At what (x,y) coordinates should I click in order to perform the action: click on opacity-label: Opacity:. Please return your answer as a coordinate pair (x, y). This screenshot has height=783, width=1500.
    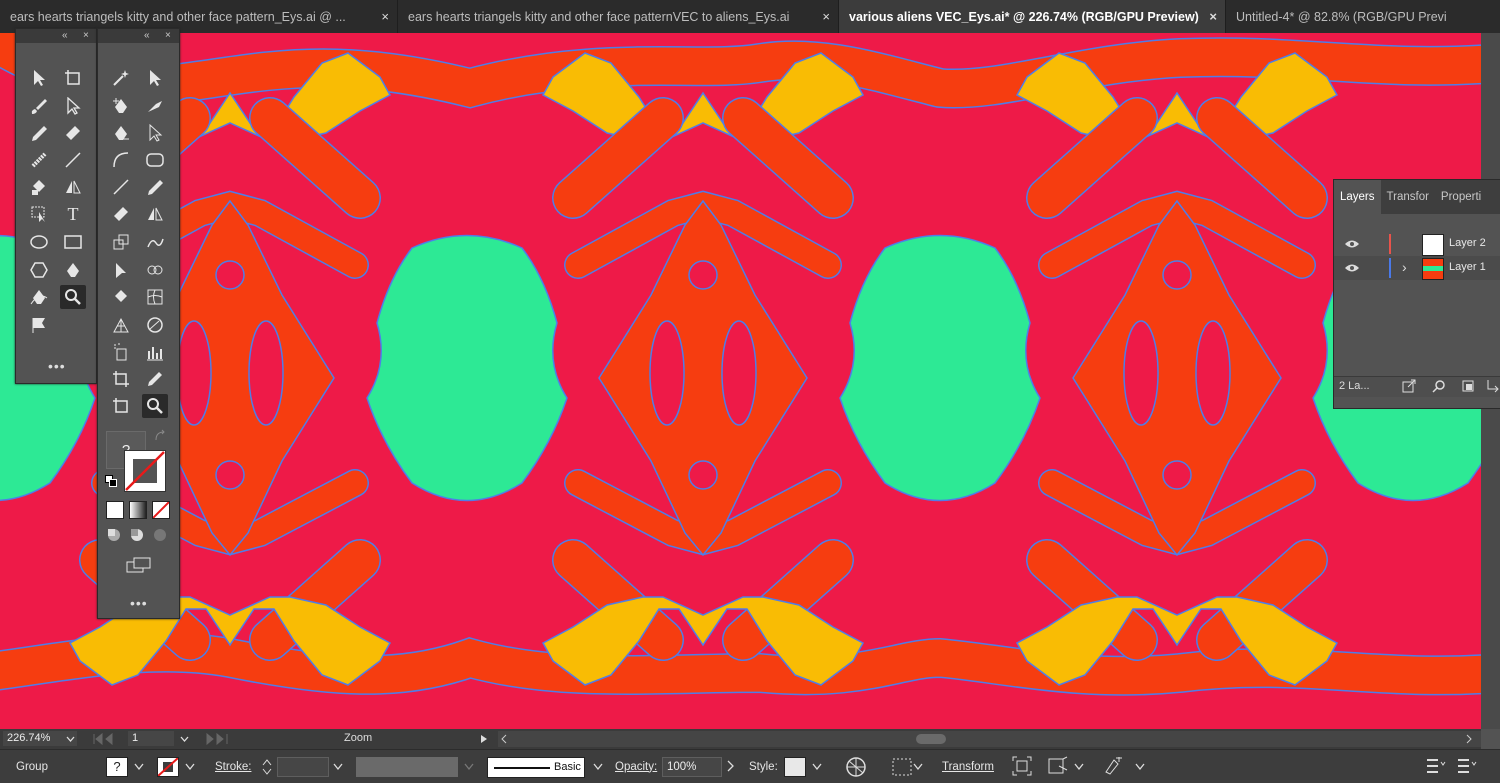
    Looking at the image, I should click on (636, 766).